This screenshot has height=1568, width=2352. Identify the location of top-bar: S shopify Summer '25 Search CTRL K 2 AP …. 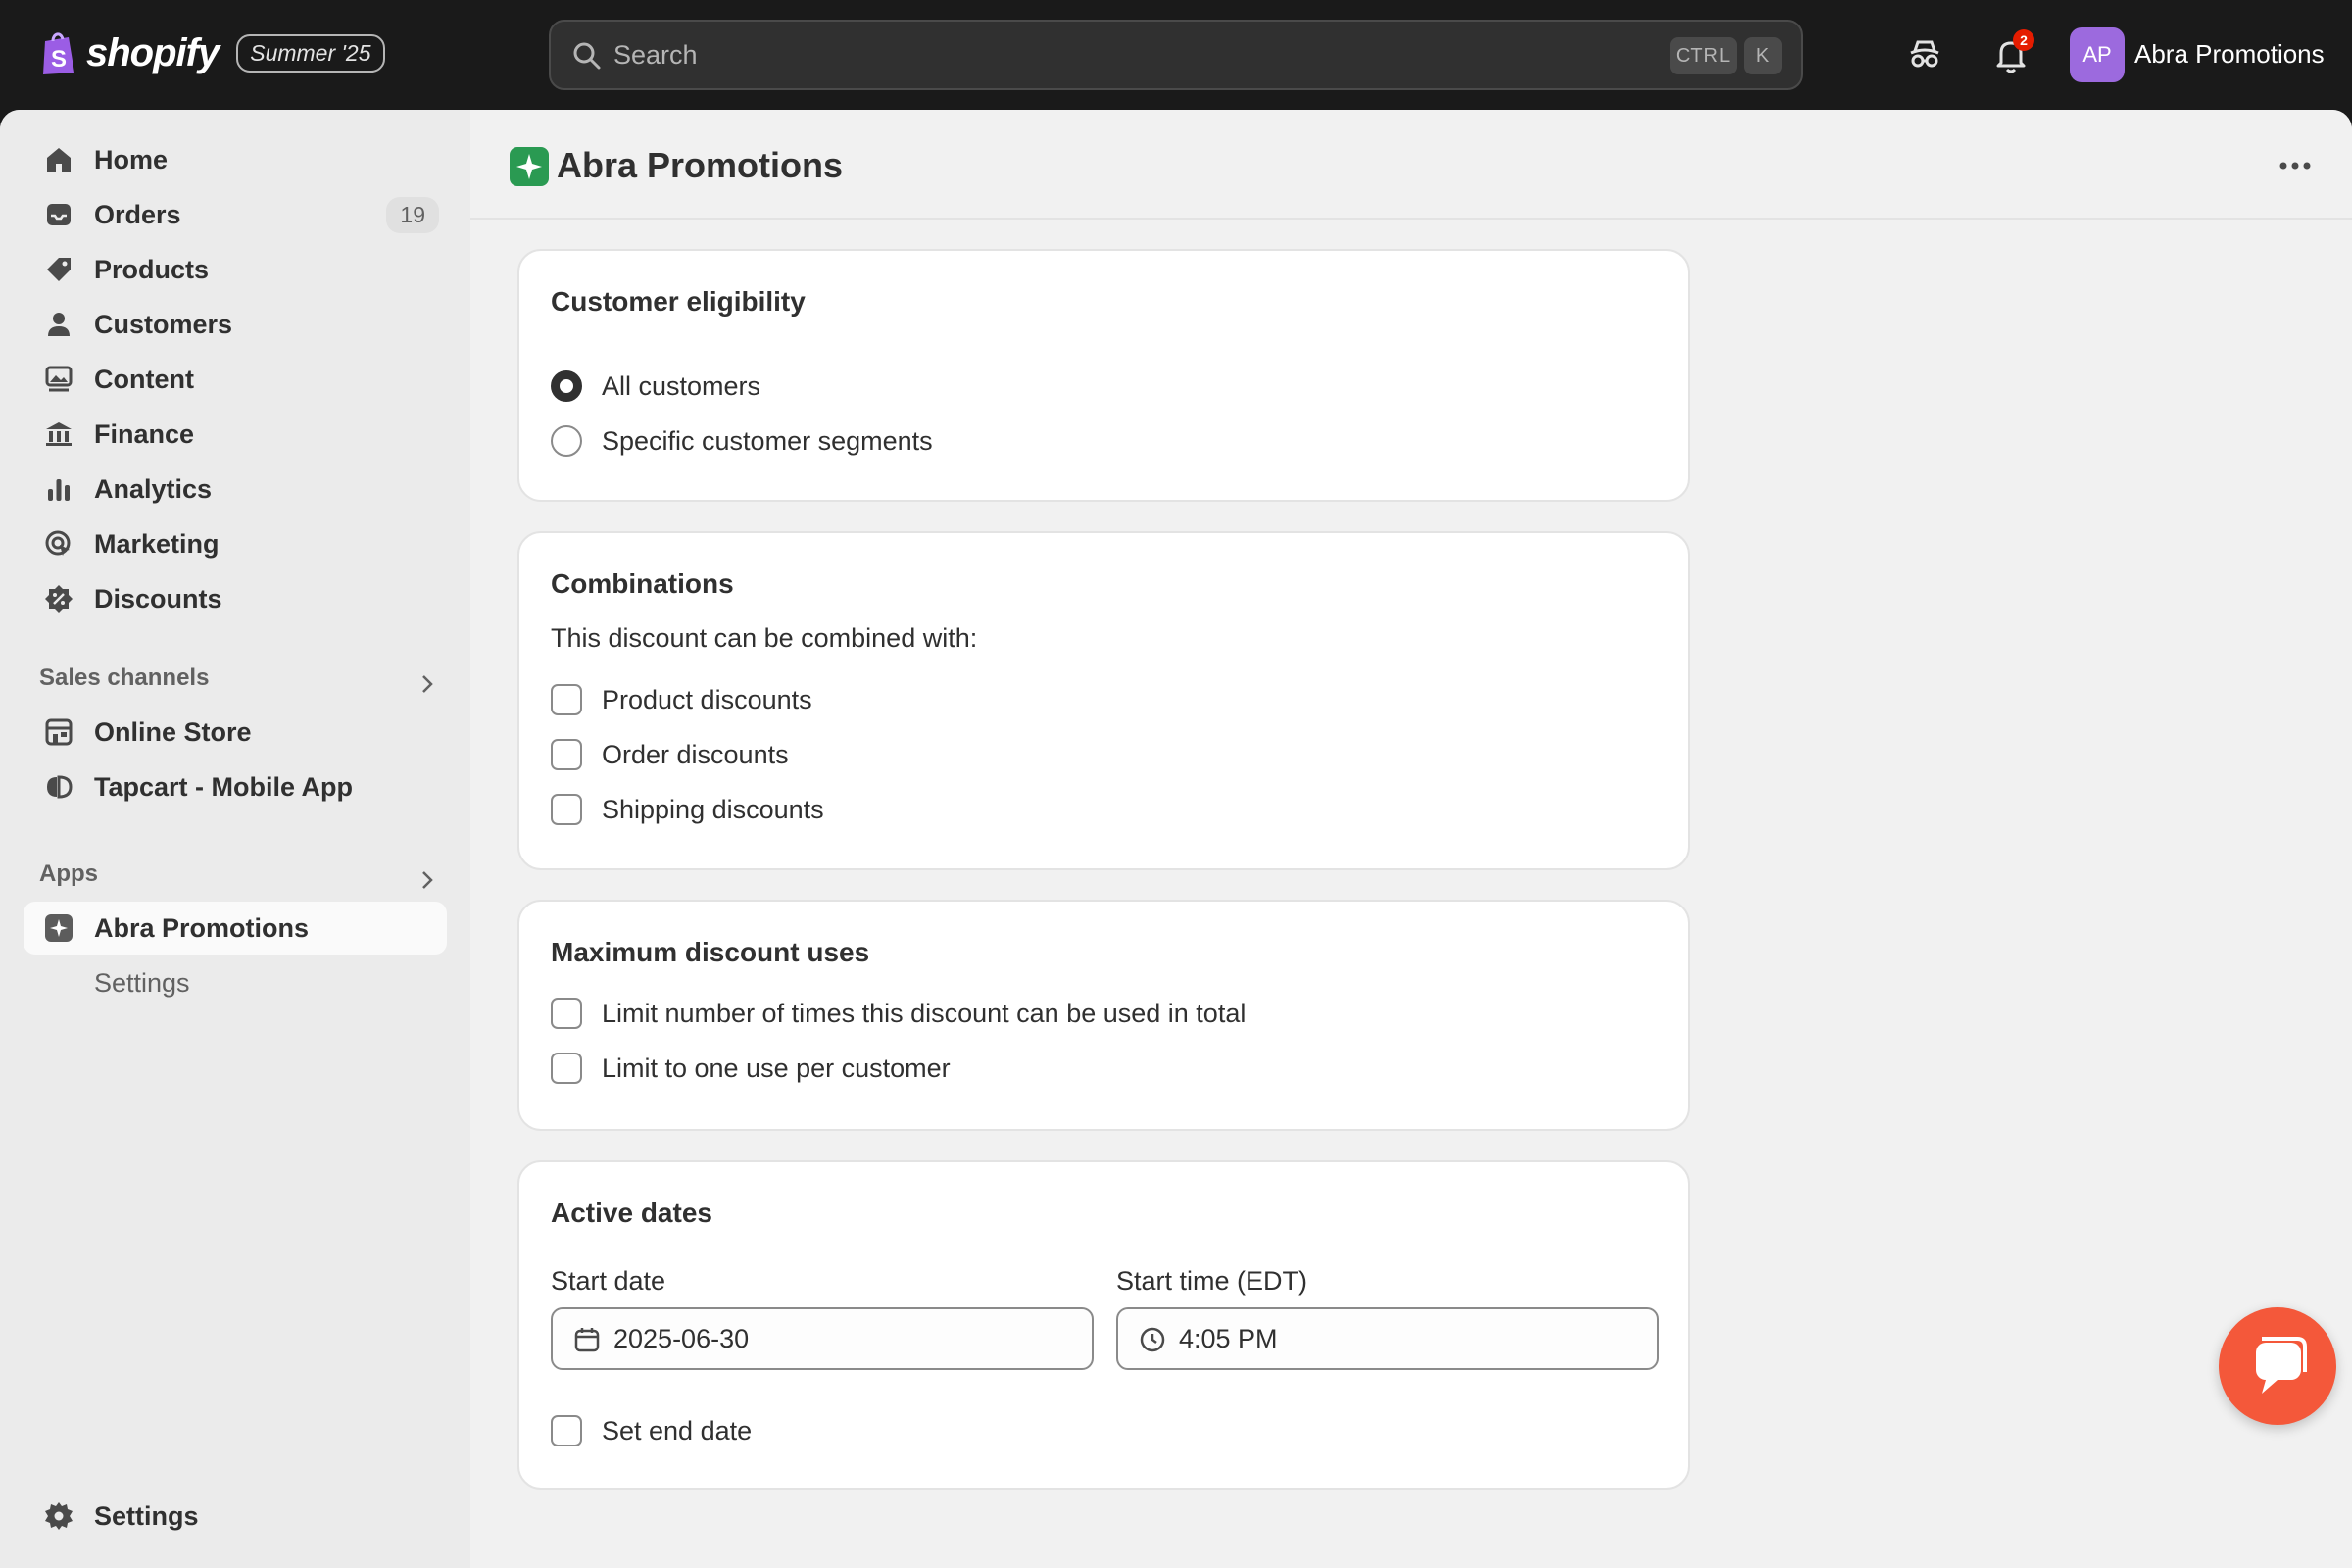
(1176, 55).